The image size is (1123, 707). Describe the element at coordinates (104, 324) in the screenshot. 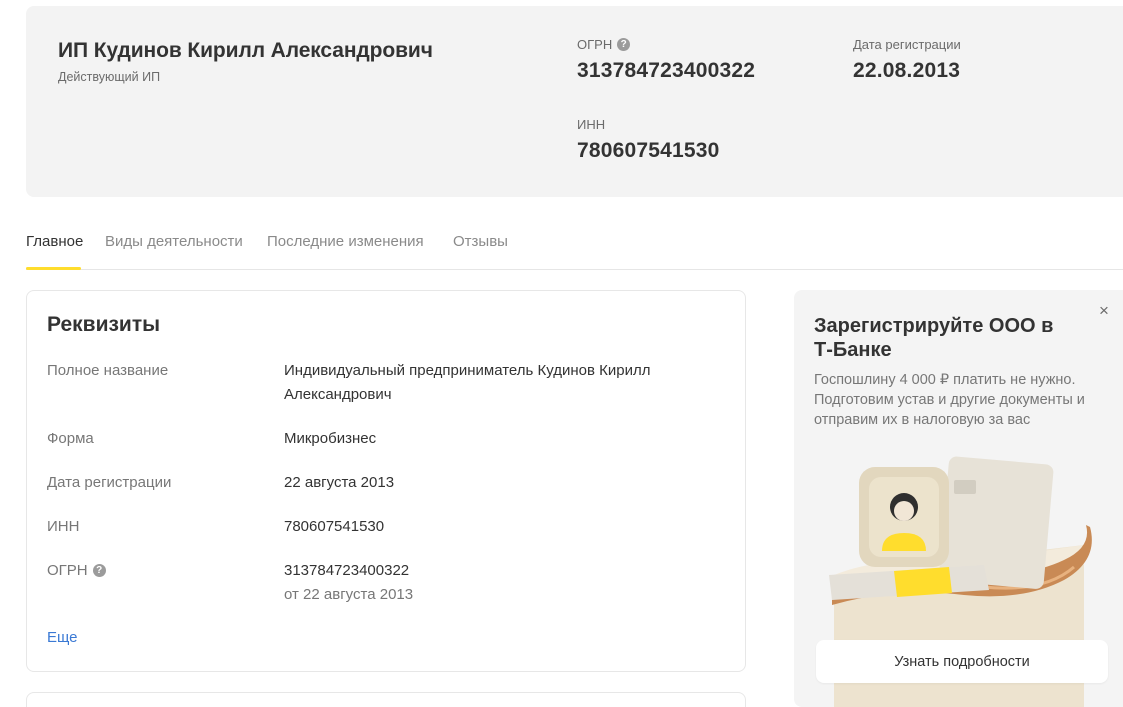

I see `requisites-title: Реквизиты` at that location.